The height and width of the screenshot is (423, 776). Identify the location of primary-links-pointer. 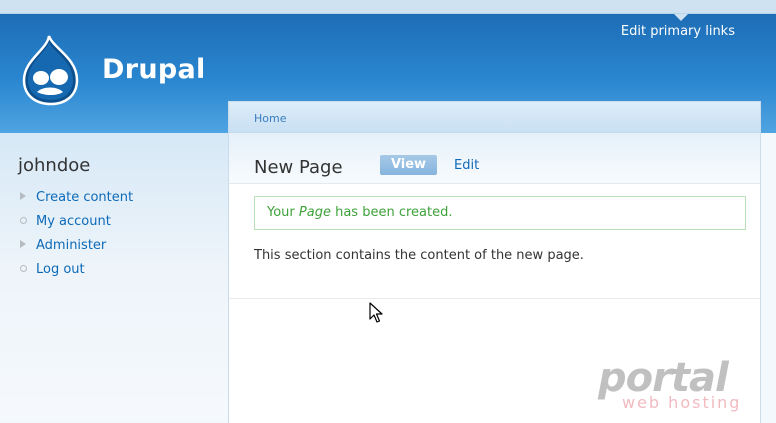
(681, 17).